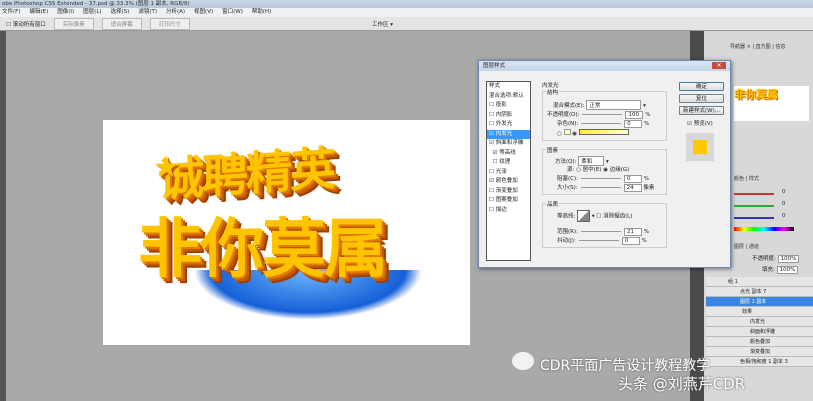 The width and height of the screenshot is (813, 401). Describe the element at coordinates (598, 240) in the screenshot. I see `jitter-slider` at that location.